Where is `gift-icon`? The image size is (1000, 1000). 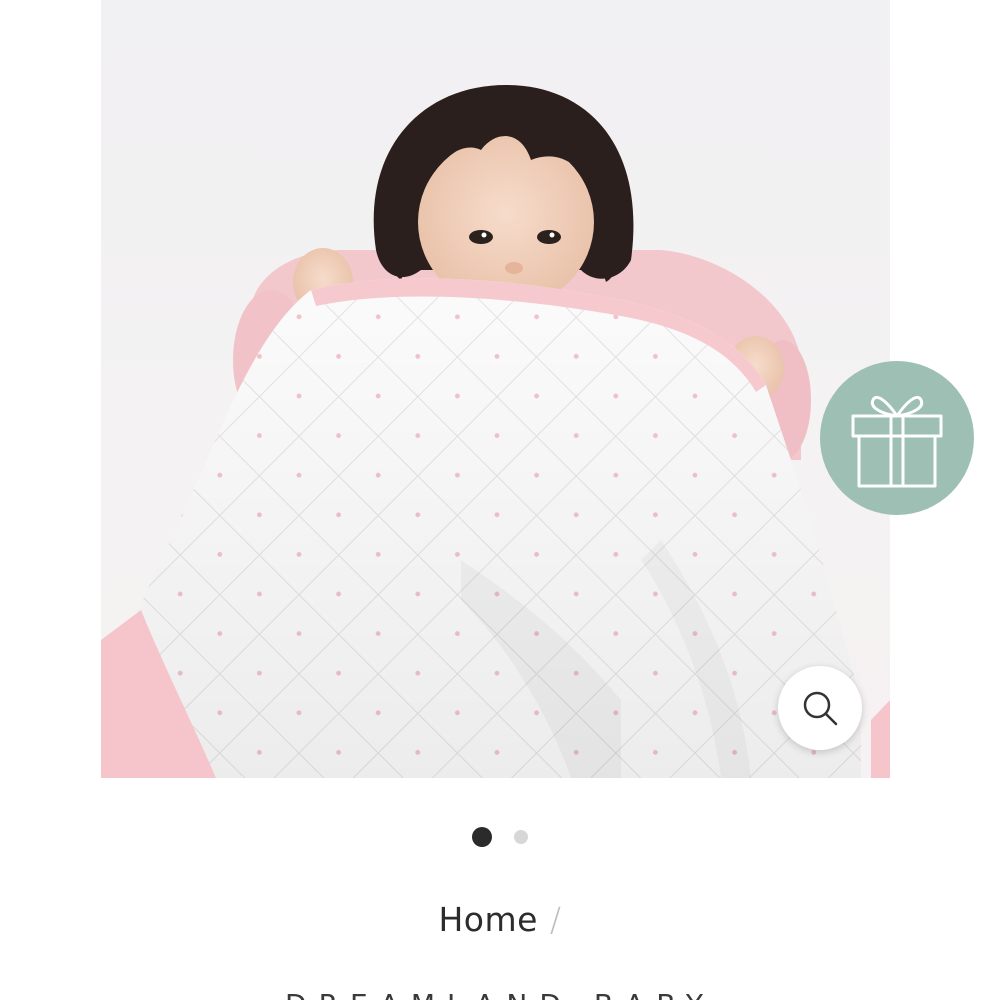 gift-icon is located at coordinates (897, 441).